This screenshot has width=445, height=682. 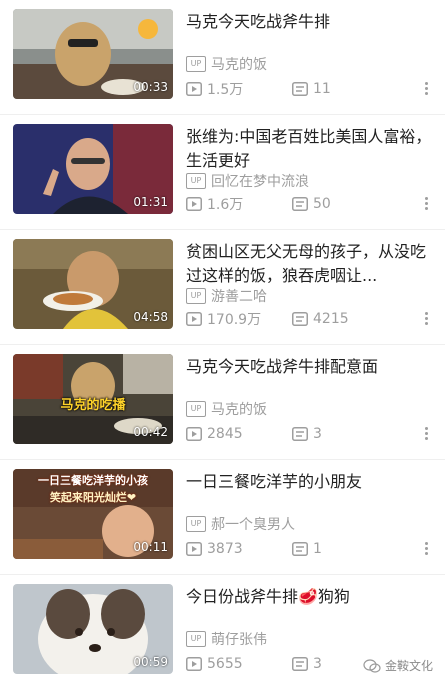 I want to click on uploader-name: 游善二哈, so click(x=239, y=296).